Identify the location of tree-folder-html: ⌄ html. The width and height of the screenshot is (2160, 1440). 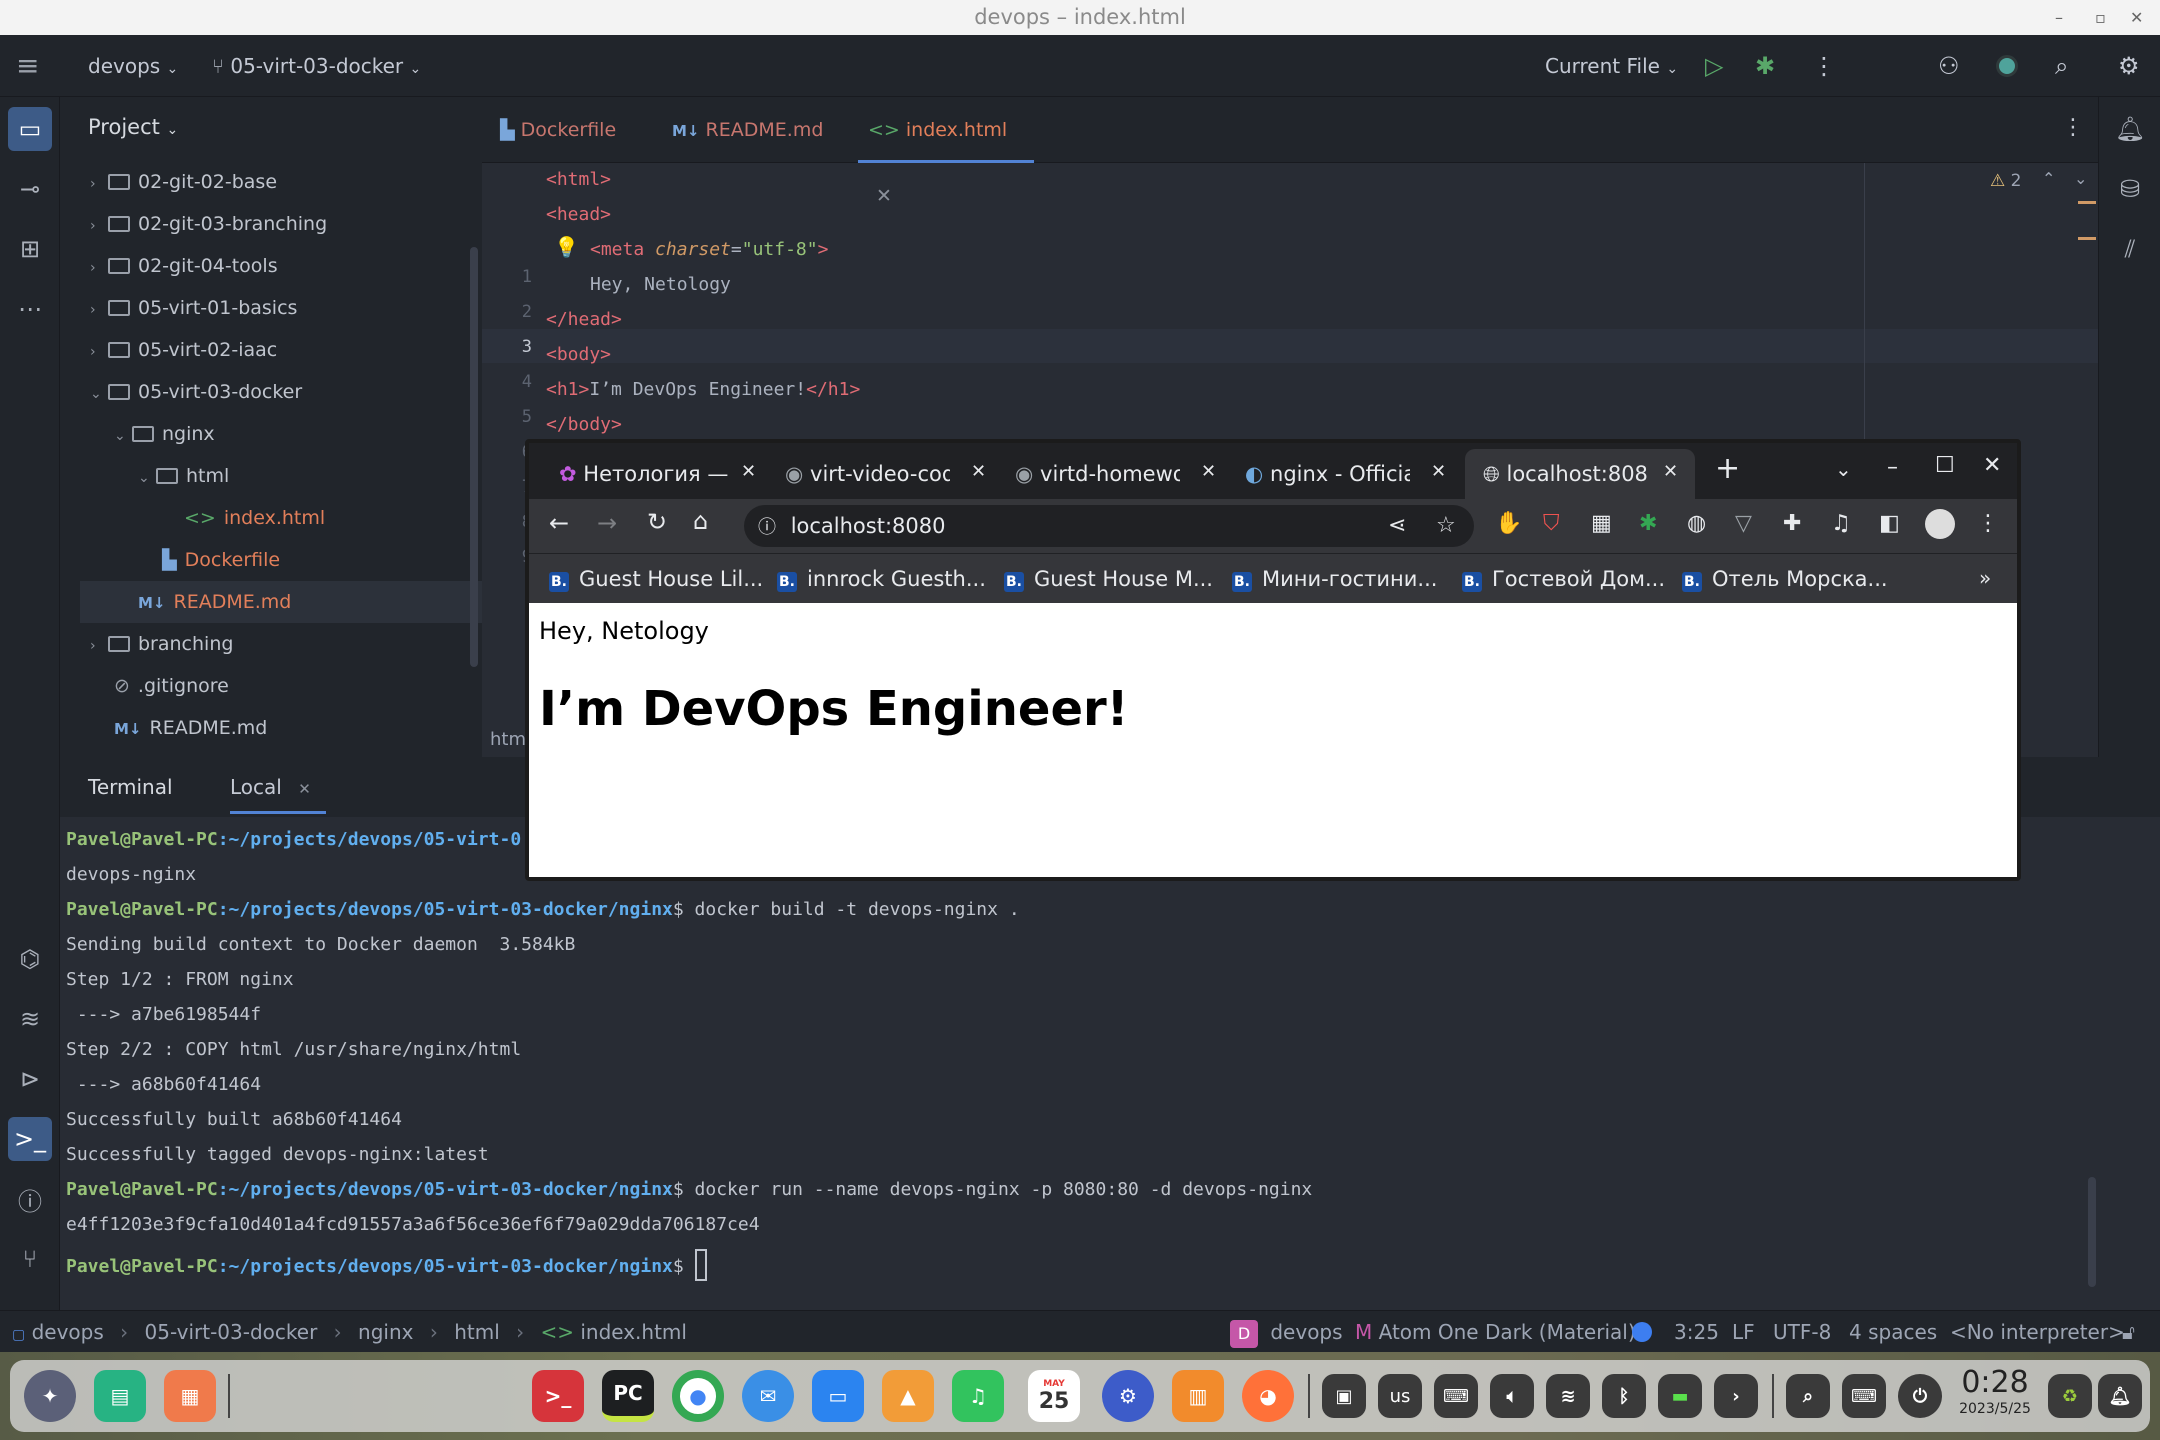
(300, 476).